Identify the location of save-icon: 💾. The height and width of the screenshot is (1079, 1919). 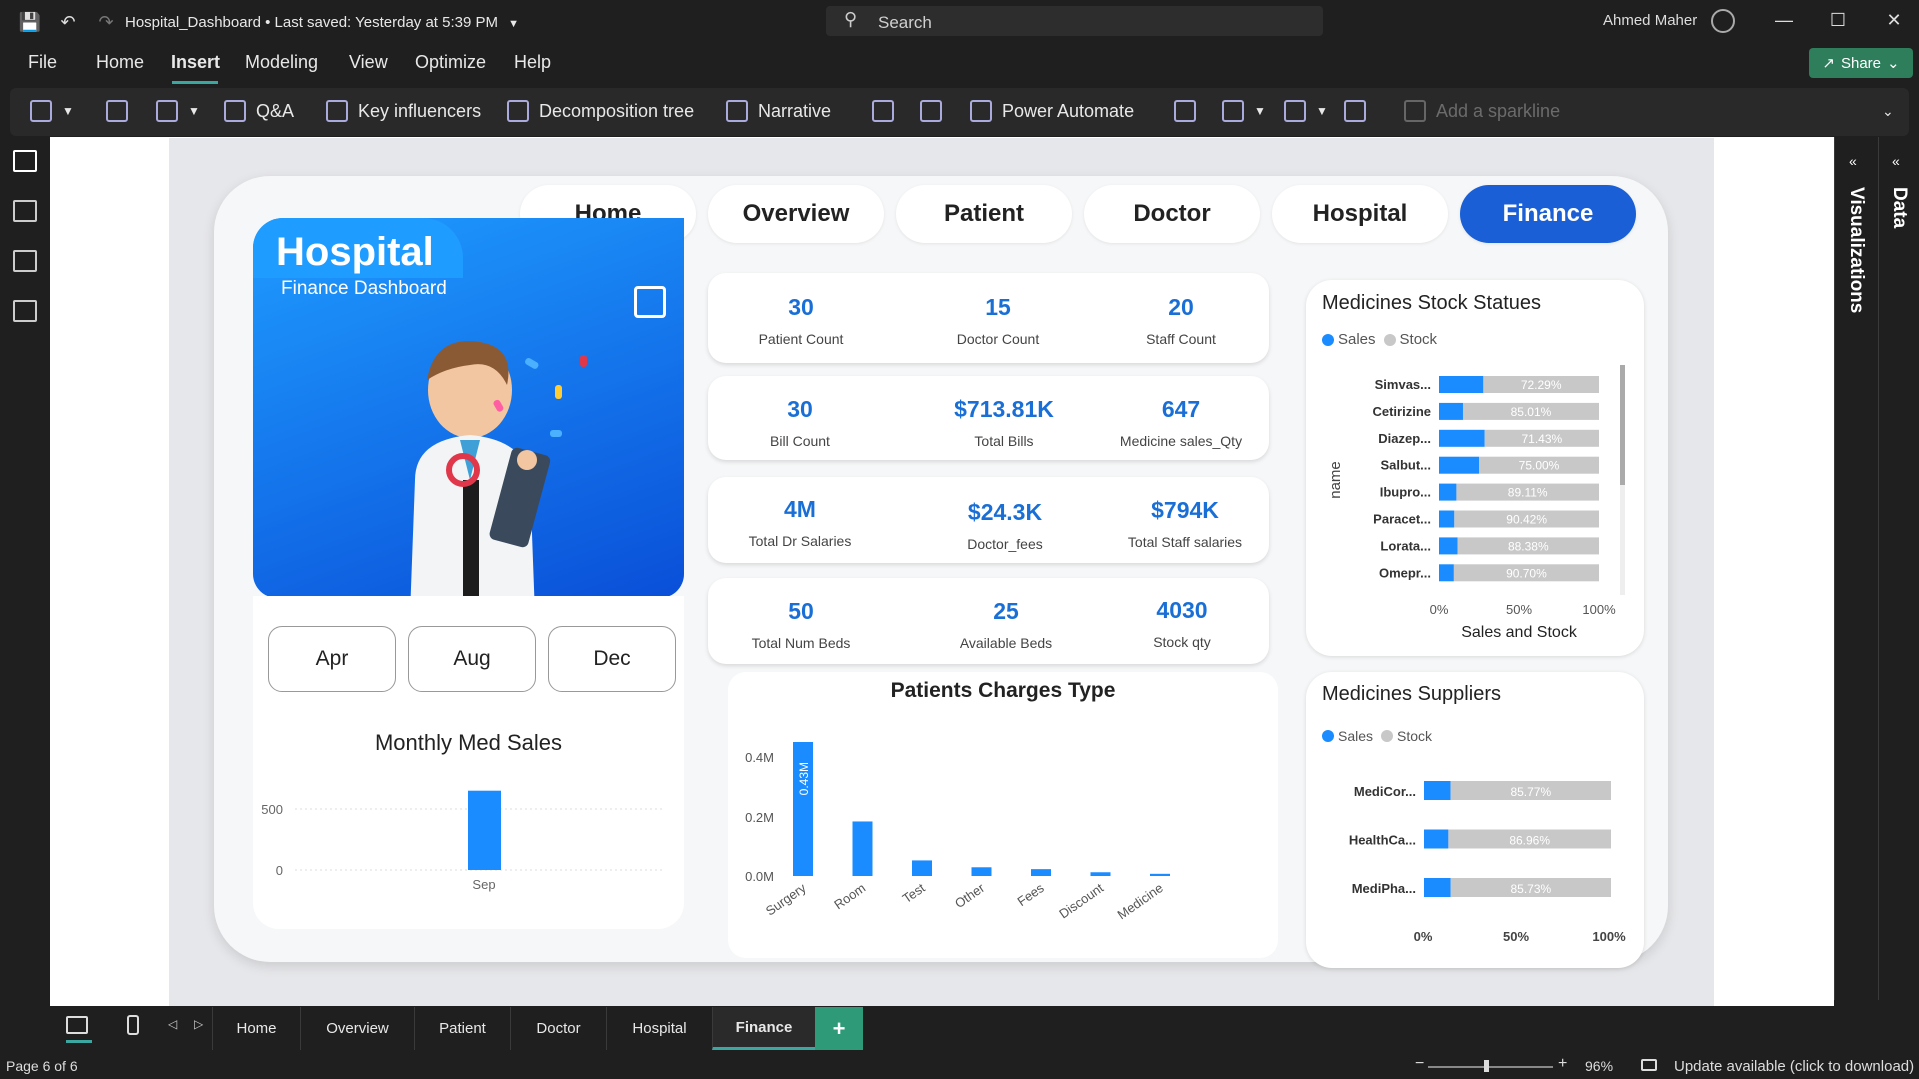
(30, 22).